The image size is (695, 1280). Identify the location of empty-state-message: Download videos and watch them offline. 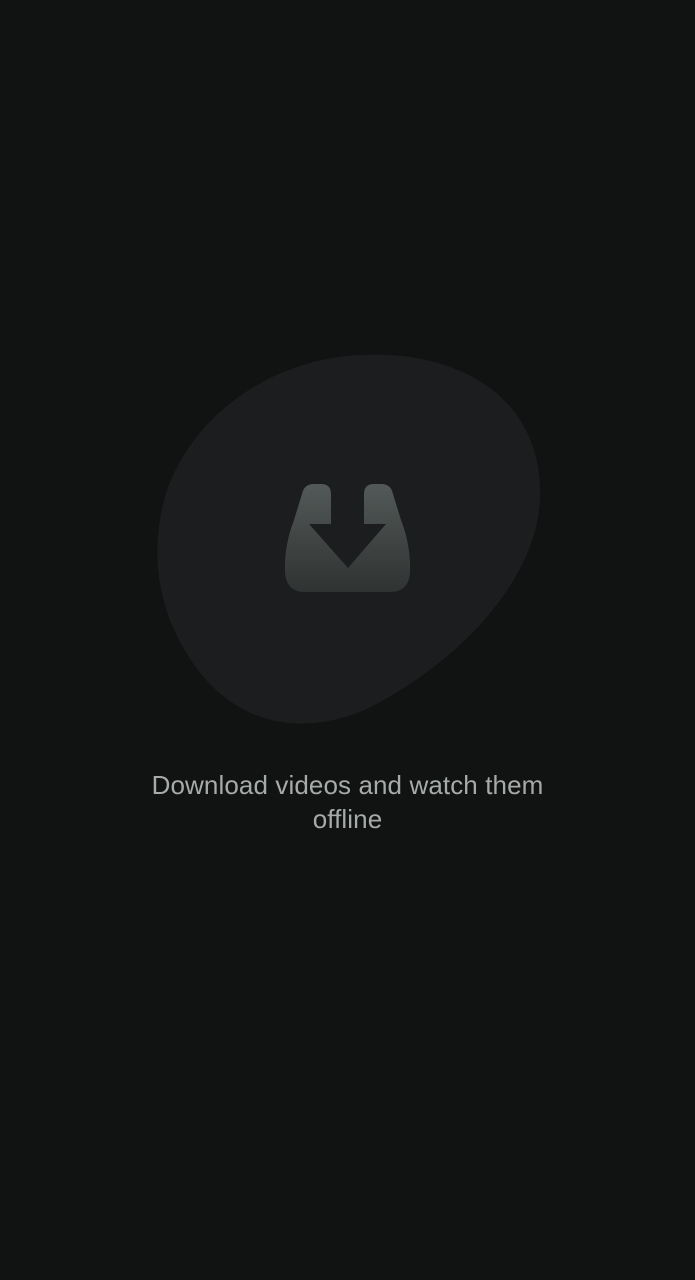
(347, 802).